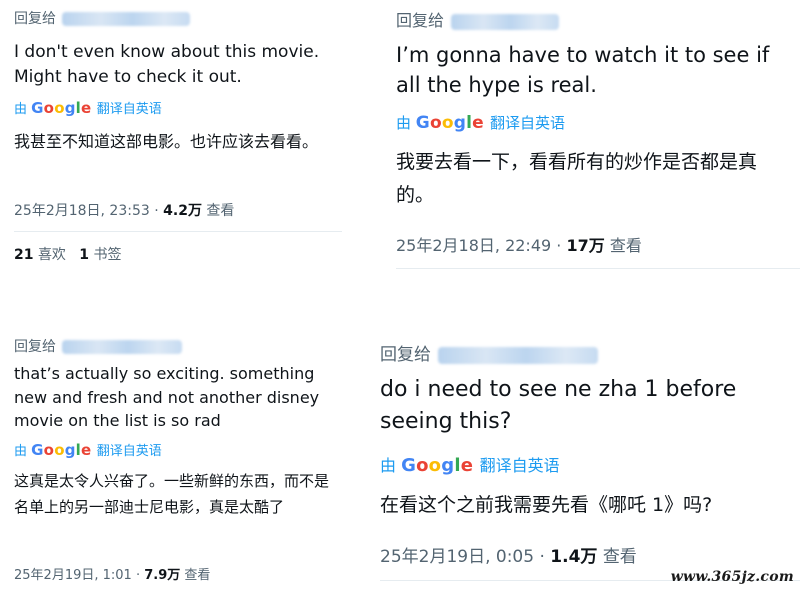 The width and height of the screenshot is (800, 591). What do you see at coordinates (585, 245) in the screenshot?
I see `view-count: 17万` at bounding box center [585, 245].